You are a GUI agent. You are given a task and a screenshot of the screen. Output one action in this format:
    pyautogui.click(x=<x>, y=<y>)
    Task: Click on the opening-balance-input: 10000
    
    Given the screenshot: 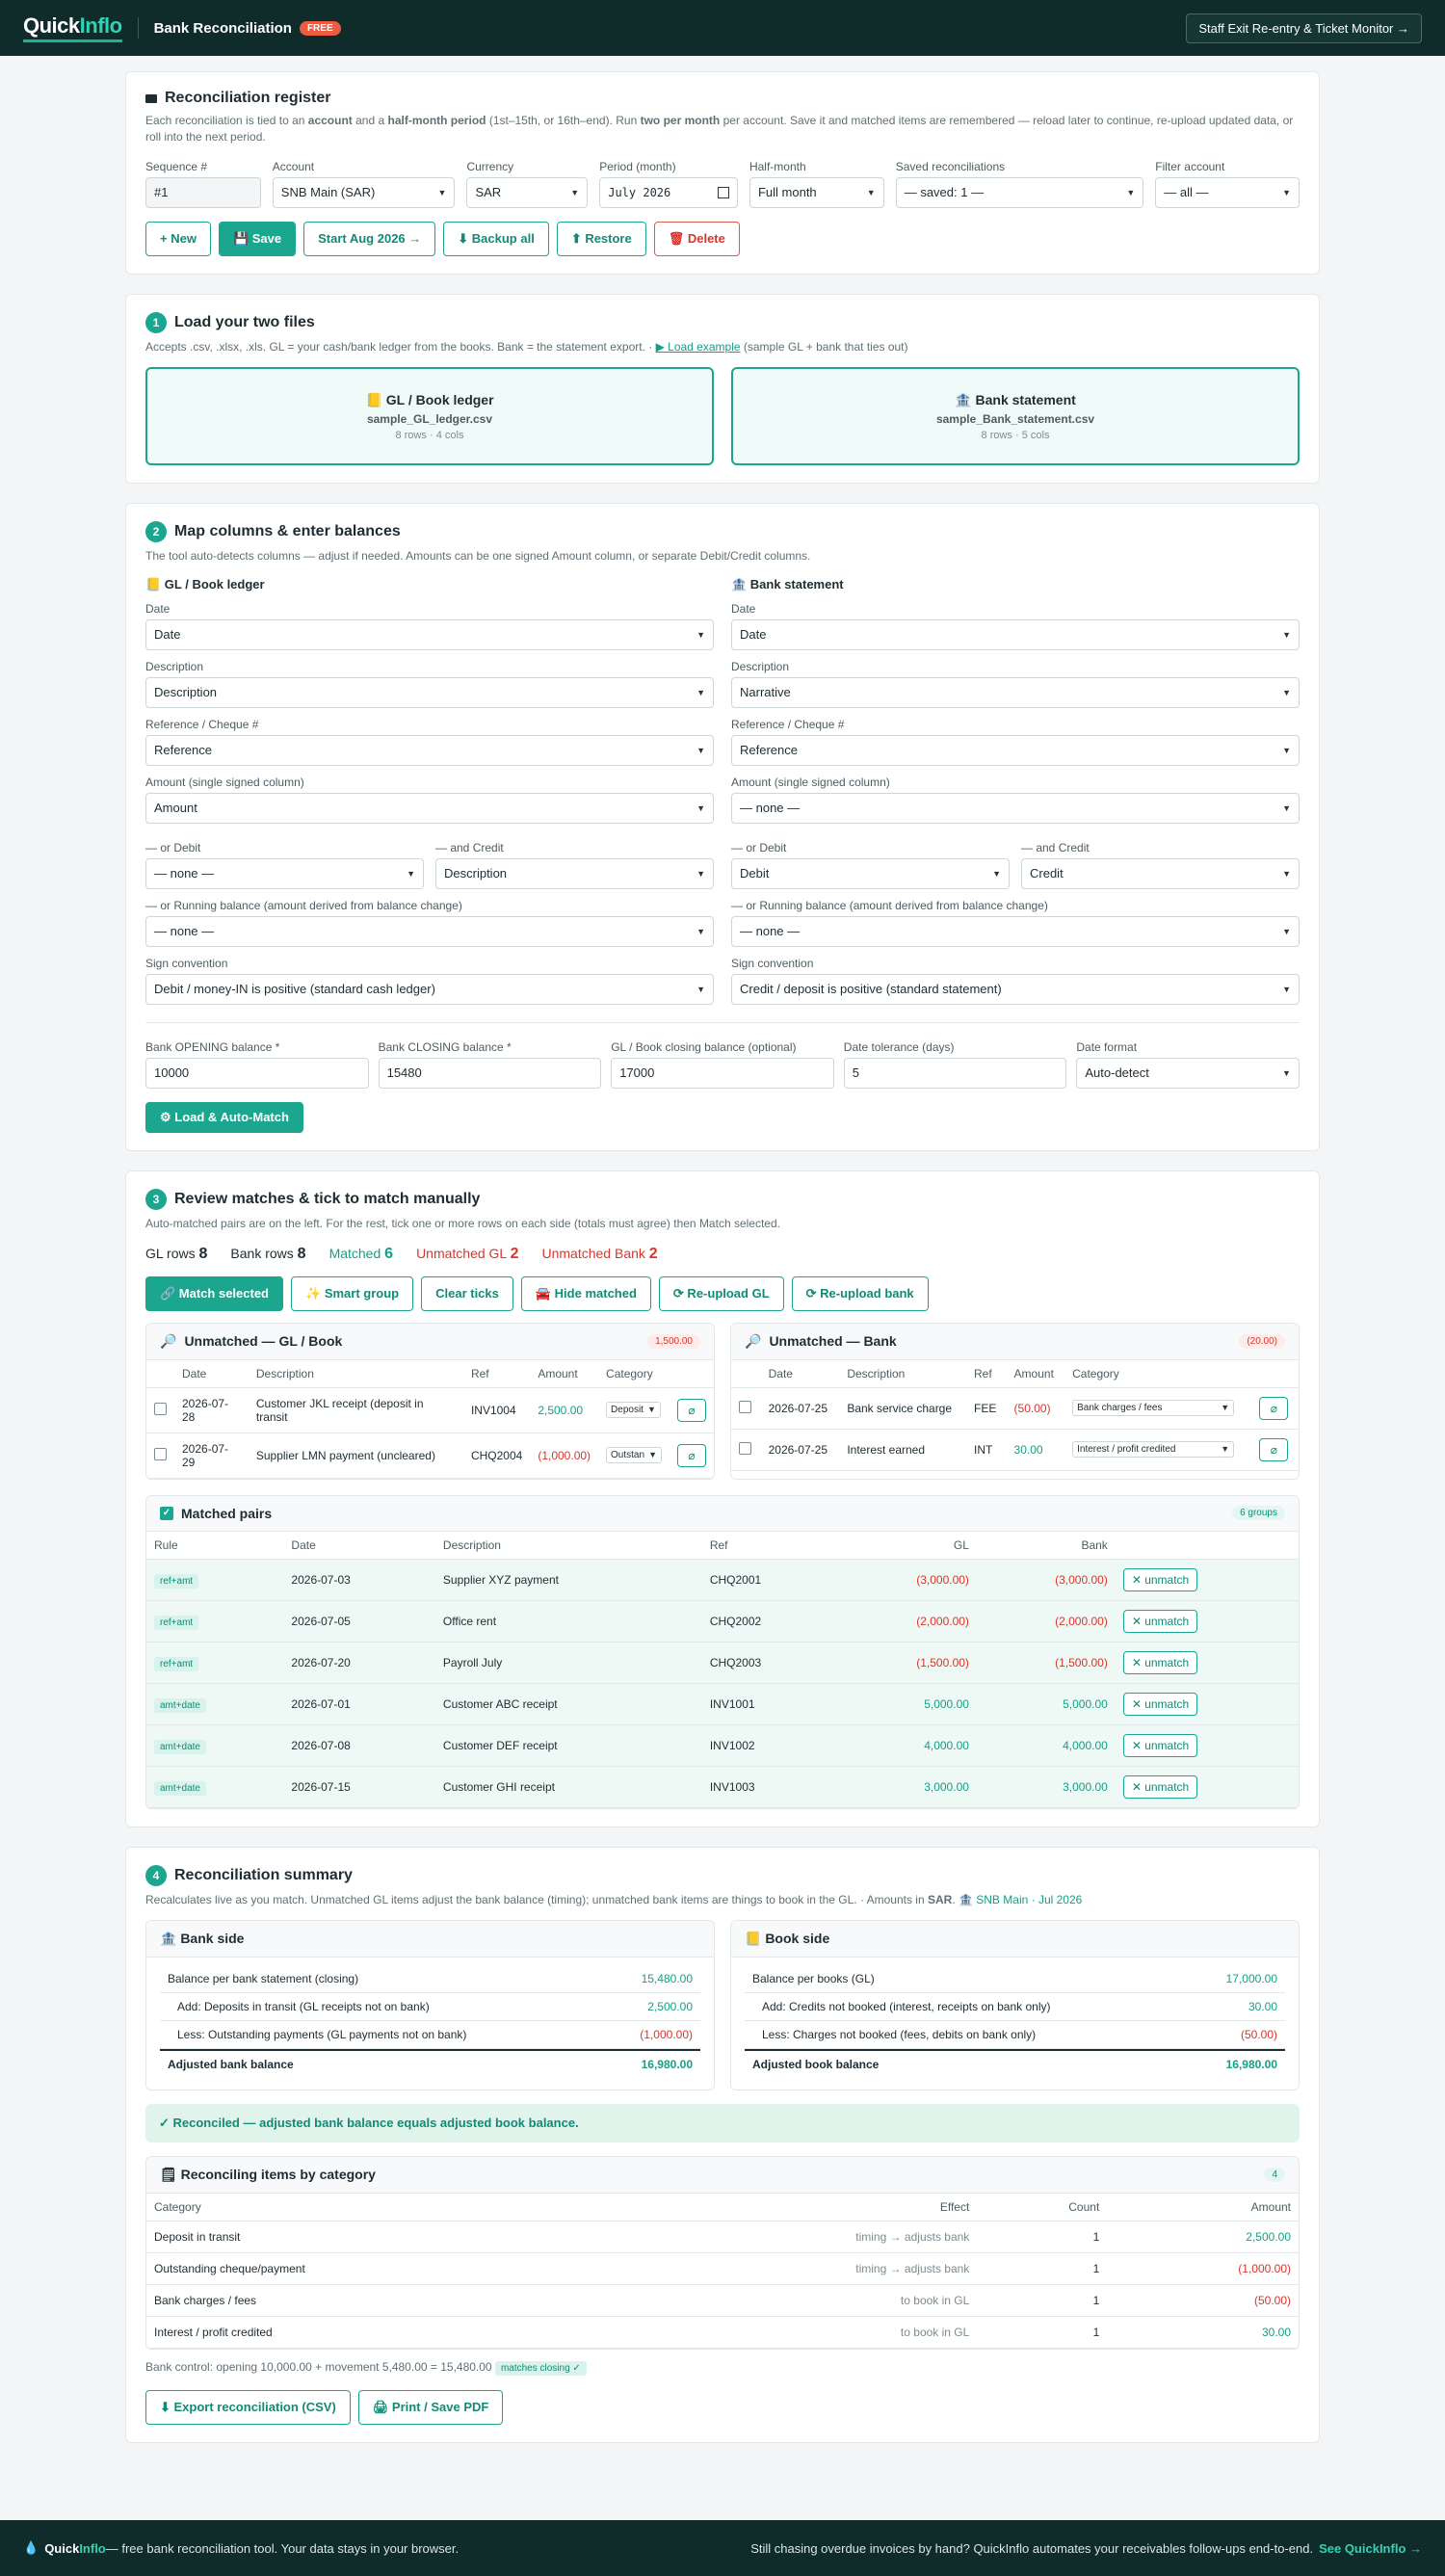 What is the action you would take?
    pyautogui.click(x=257, y=1073)
    